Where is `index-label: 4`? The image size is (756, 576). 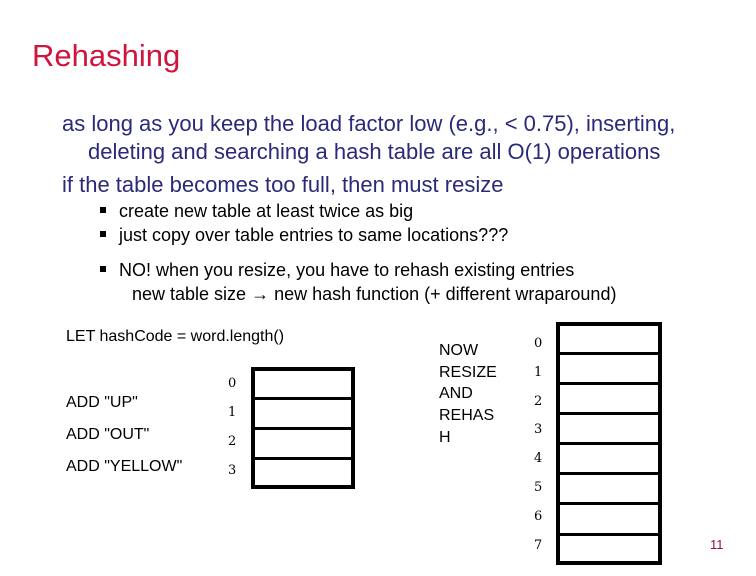
index-label: 4 is located at coordinates (538, 458).